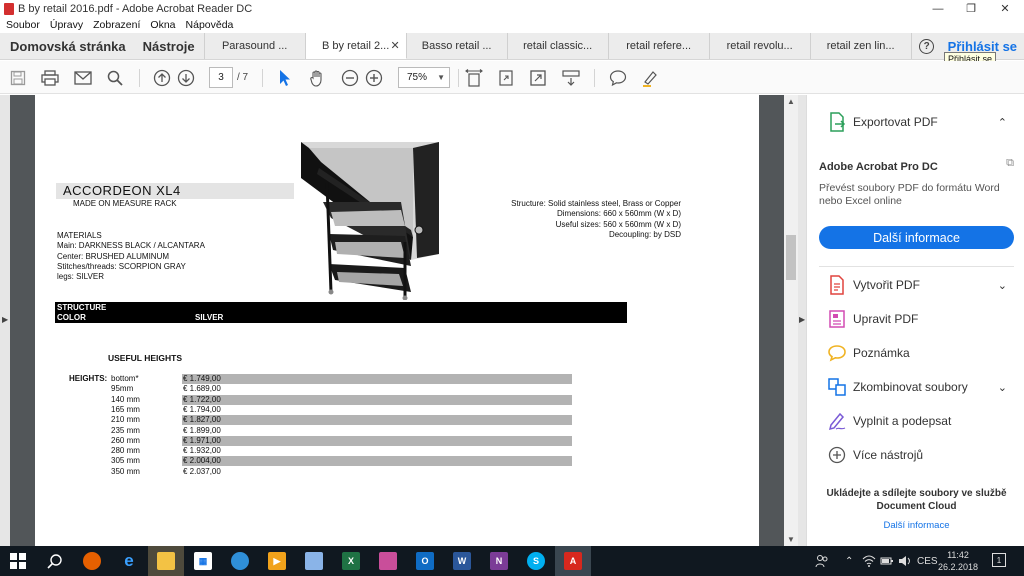 This screenshot has height=576, width=1024. I want to click on full-screen-icon, so click(538, 78).